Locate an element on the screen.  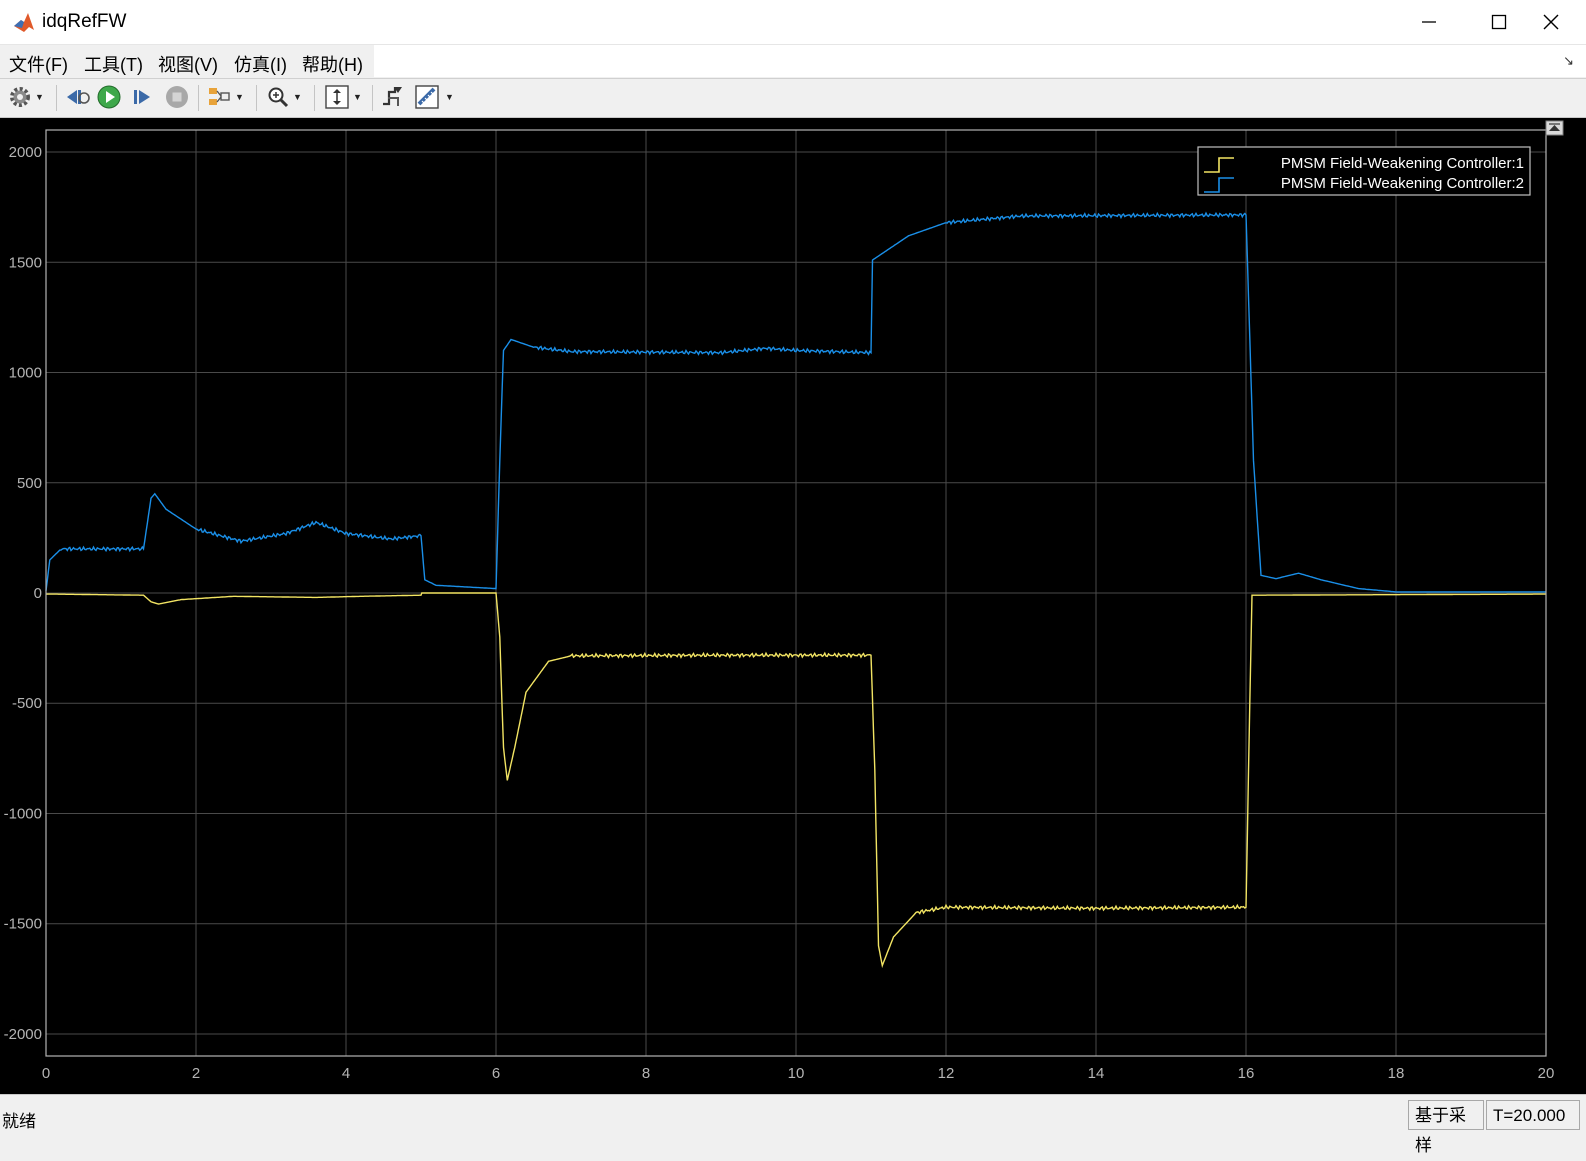
toolbar: ▼ ▼ ▼ ▼ ▼ is located at coordinates (793, 98).